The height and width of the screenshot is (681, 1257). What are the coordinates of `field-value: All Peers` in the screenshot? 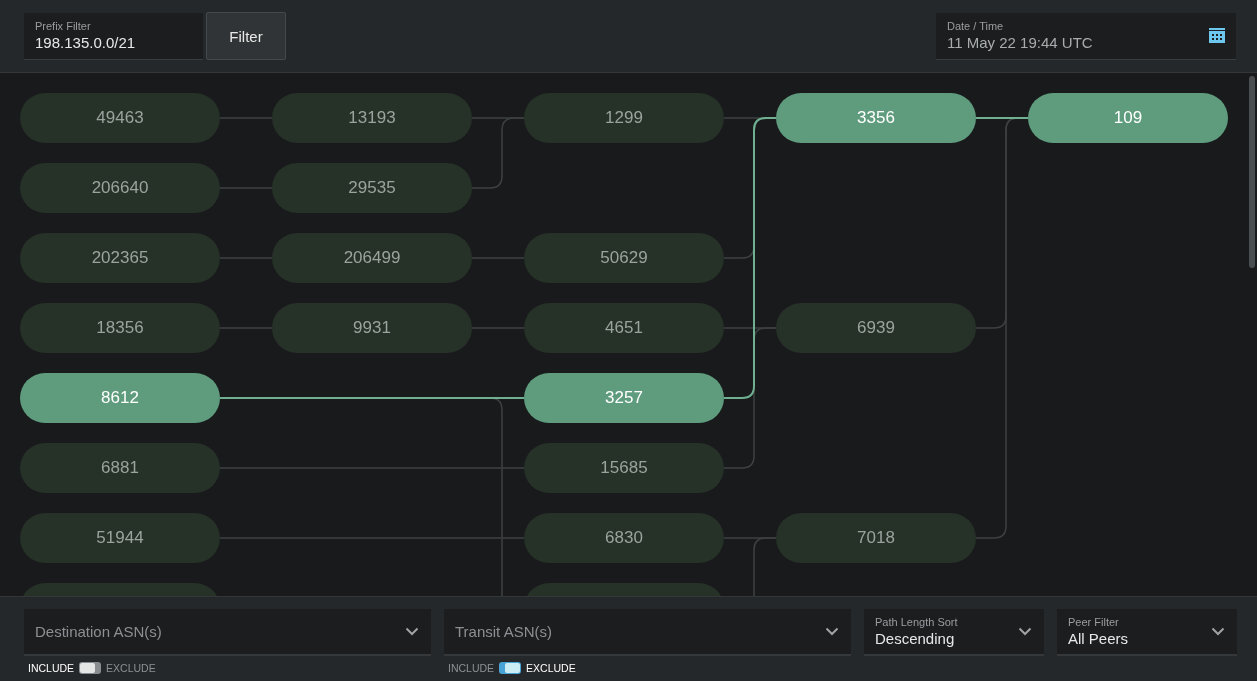 It's located at (1098, 638).